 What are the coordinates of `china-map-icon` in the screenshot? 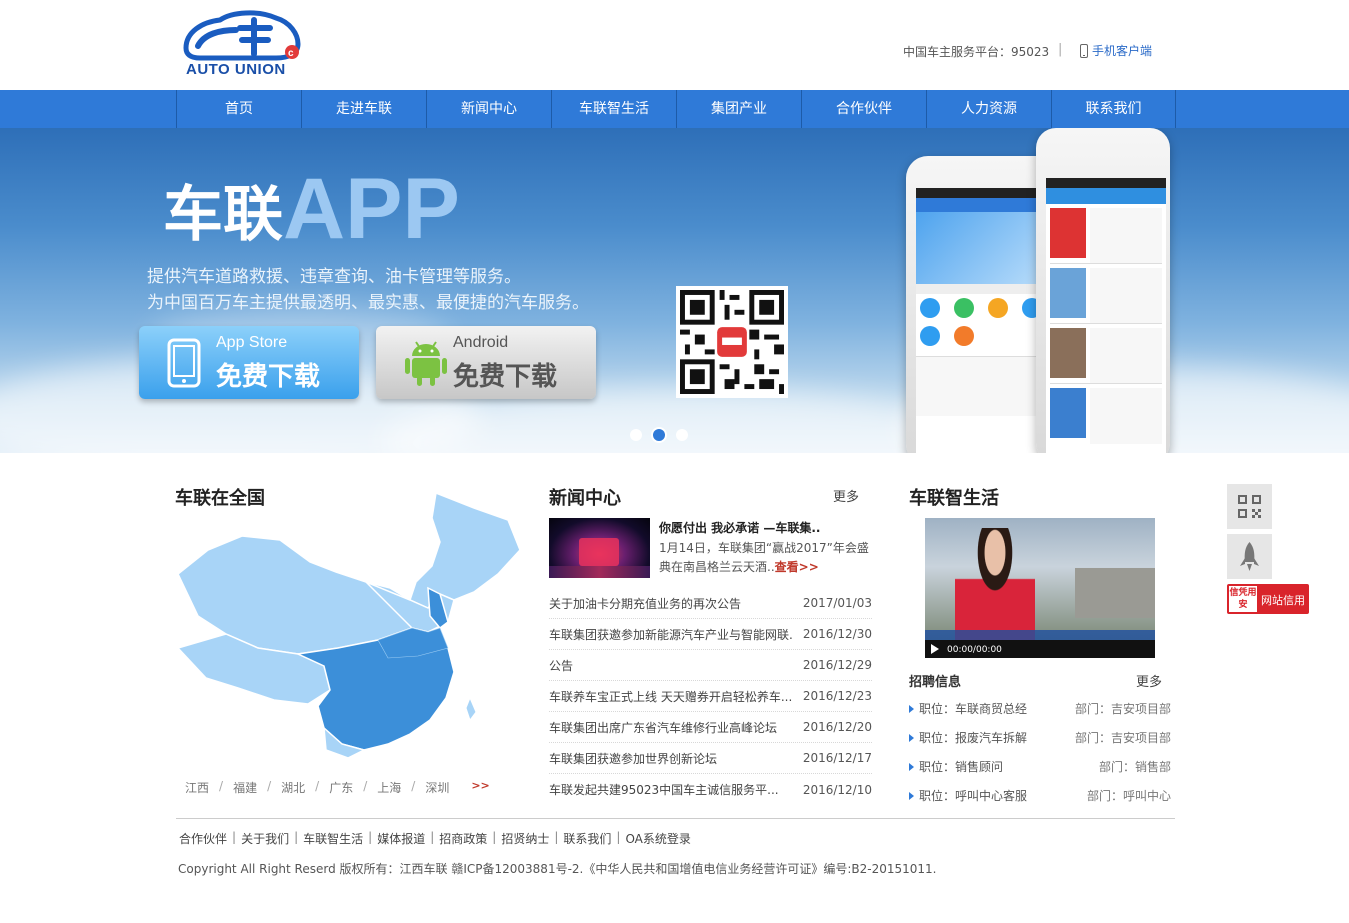 It's located at (351, 624).